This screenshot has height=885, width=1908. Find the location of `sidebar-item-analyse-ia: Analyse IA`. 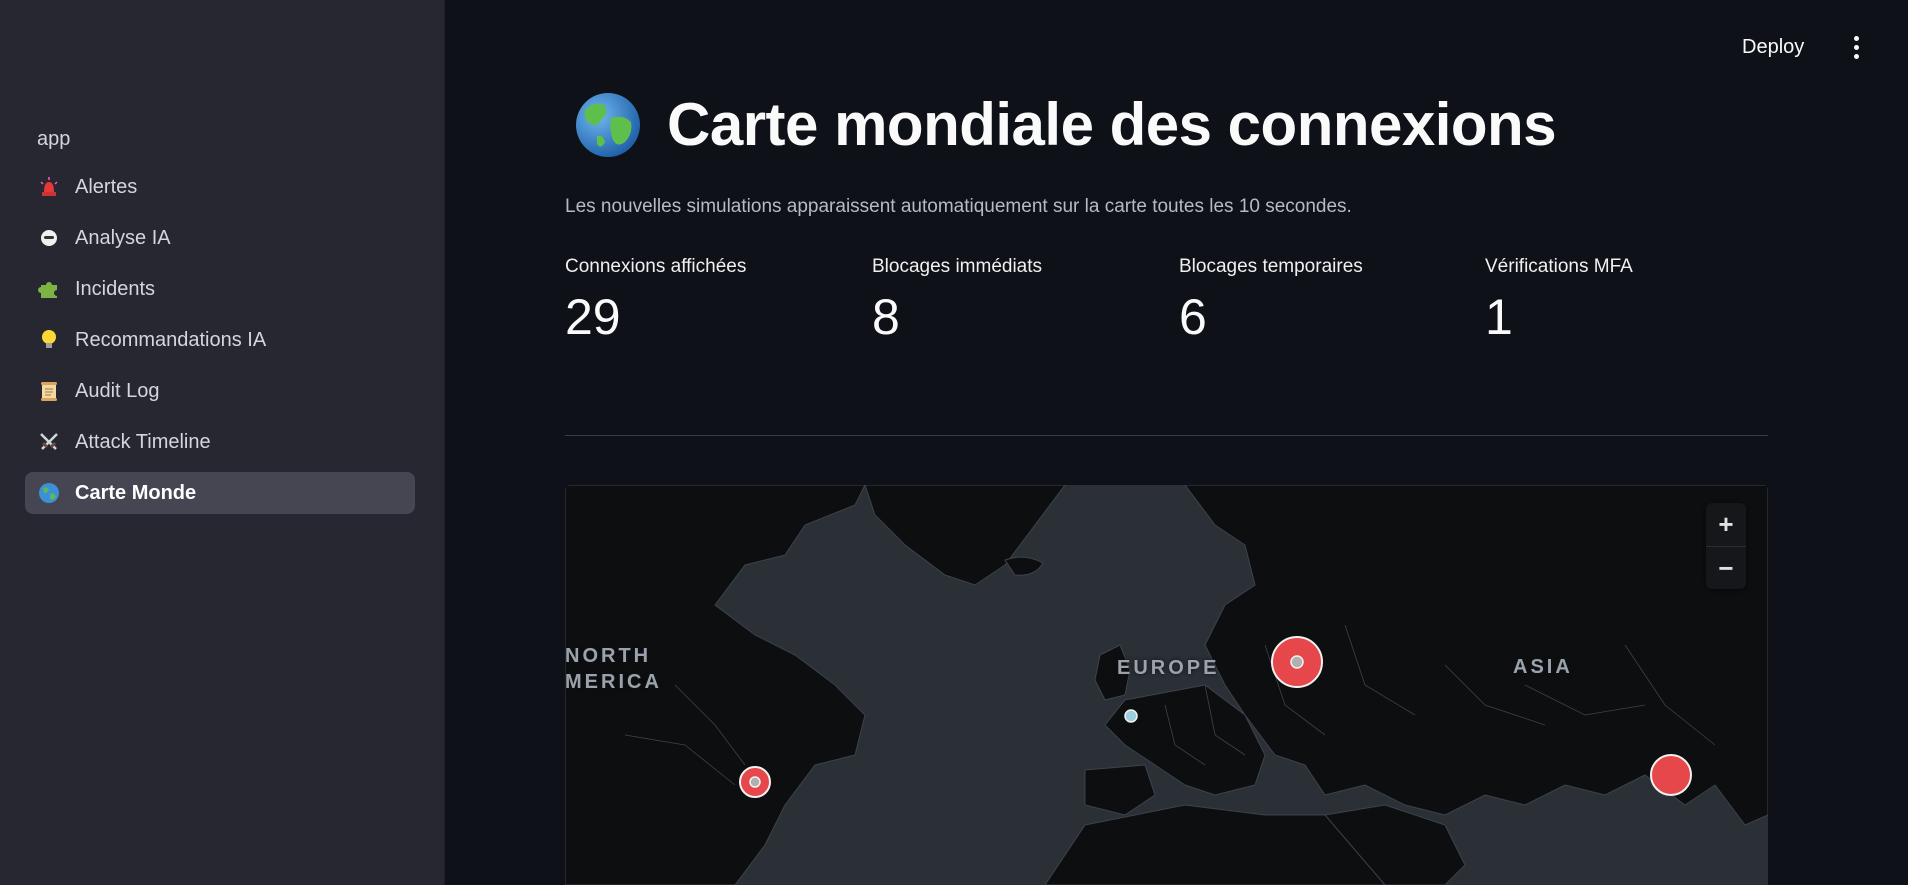

sidebar-item-analyse-ia: Analyse IA is located at coordinates (220, 238).